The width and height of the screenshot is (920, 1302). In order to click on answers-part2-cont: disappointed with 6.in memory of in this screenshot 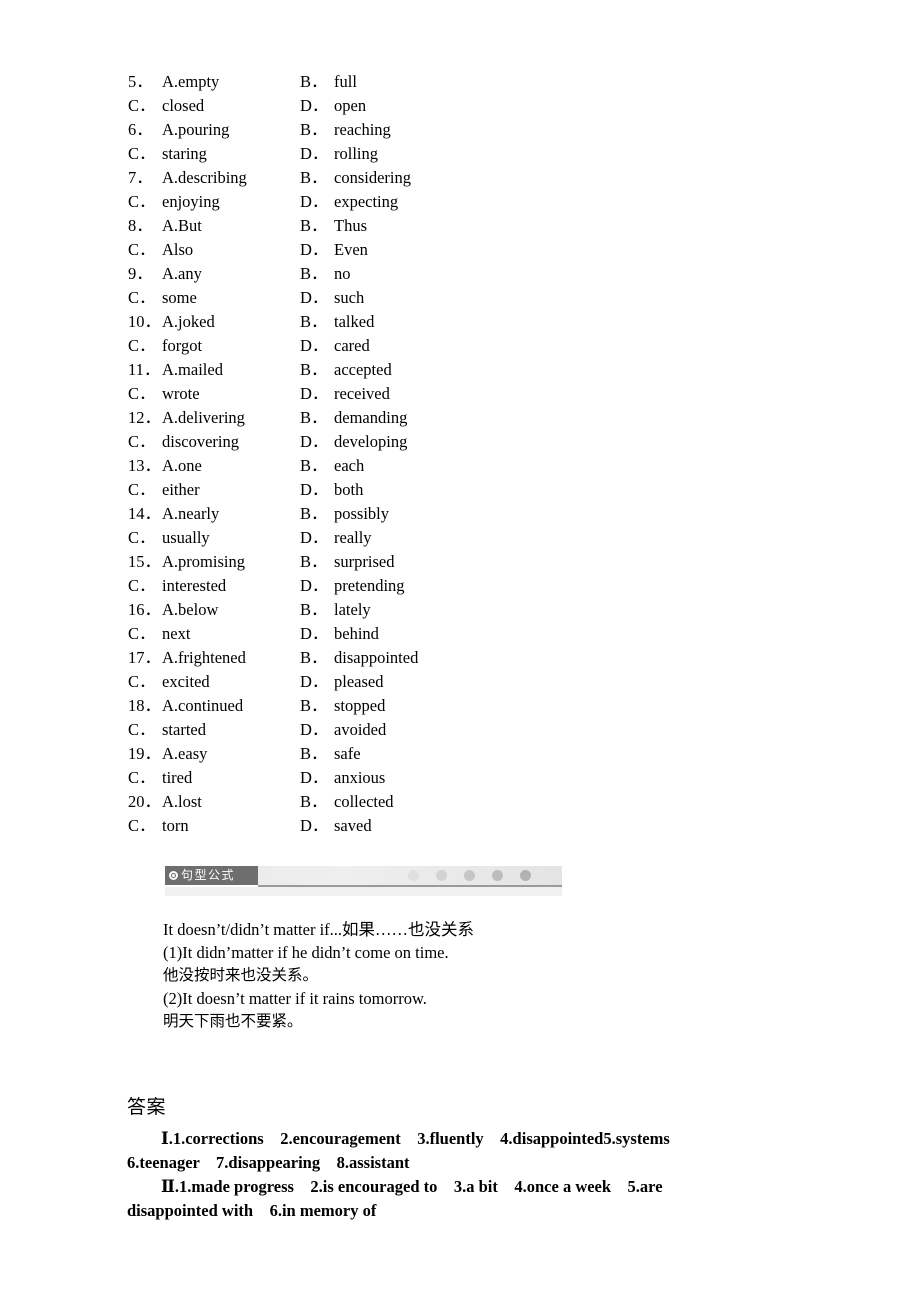, I will do `click(252, 1210)`.